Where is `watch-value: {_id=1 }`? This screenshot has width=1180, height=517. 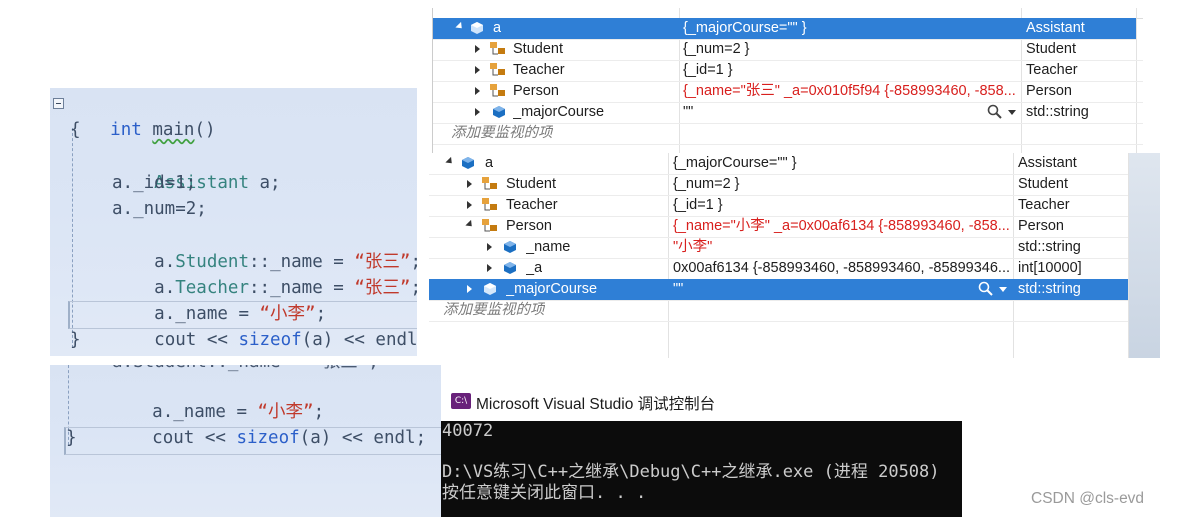
watch-value: {_id=1 } is located at coordinates (708, 70).